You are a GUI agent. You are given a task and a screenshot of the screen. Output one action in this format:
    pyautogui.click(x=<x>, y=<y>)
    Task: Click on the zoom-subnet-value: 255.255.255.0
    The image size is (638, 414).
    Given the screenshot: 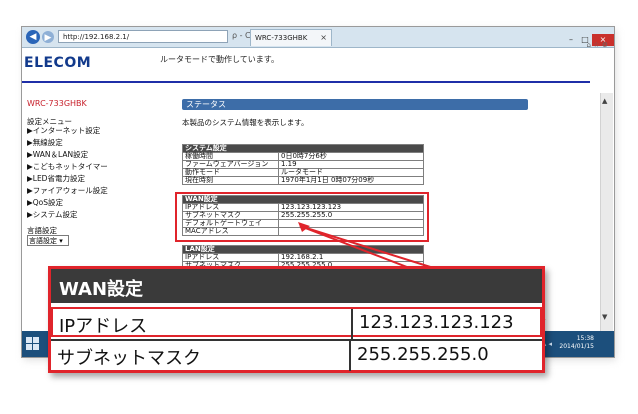 What is the action you would take?
    pyautogui.click(x=423, y=354)
    